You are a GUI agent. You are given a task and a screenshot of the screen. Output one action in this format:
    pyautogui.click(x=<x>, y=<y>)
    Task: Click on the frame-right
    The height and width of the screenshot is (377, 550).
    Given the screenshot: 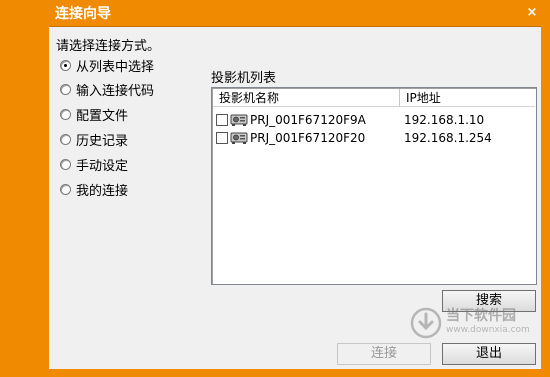 What is the action you would take?
    pyautogui.click(x=545, y=201)
    